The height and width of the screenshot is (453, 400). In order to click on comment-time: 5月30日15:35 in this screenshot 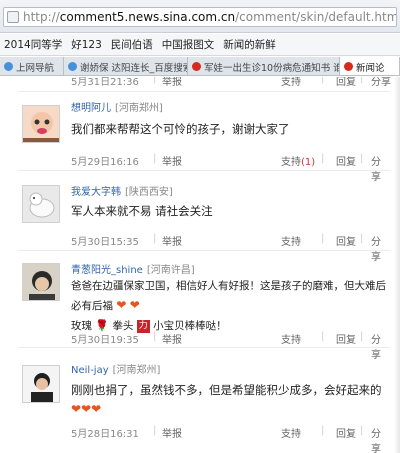, I will do `click(105, 242)`.